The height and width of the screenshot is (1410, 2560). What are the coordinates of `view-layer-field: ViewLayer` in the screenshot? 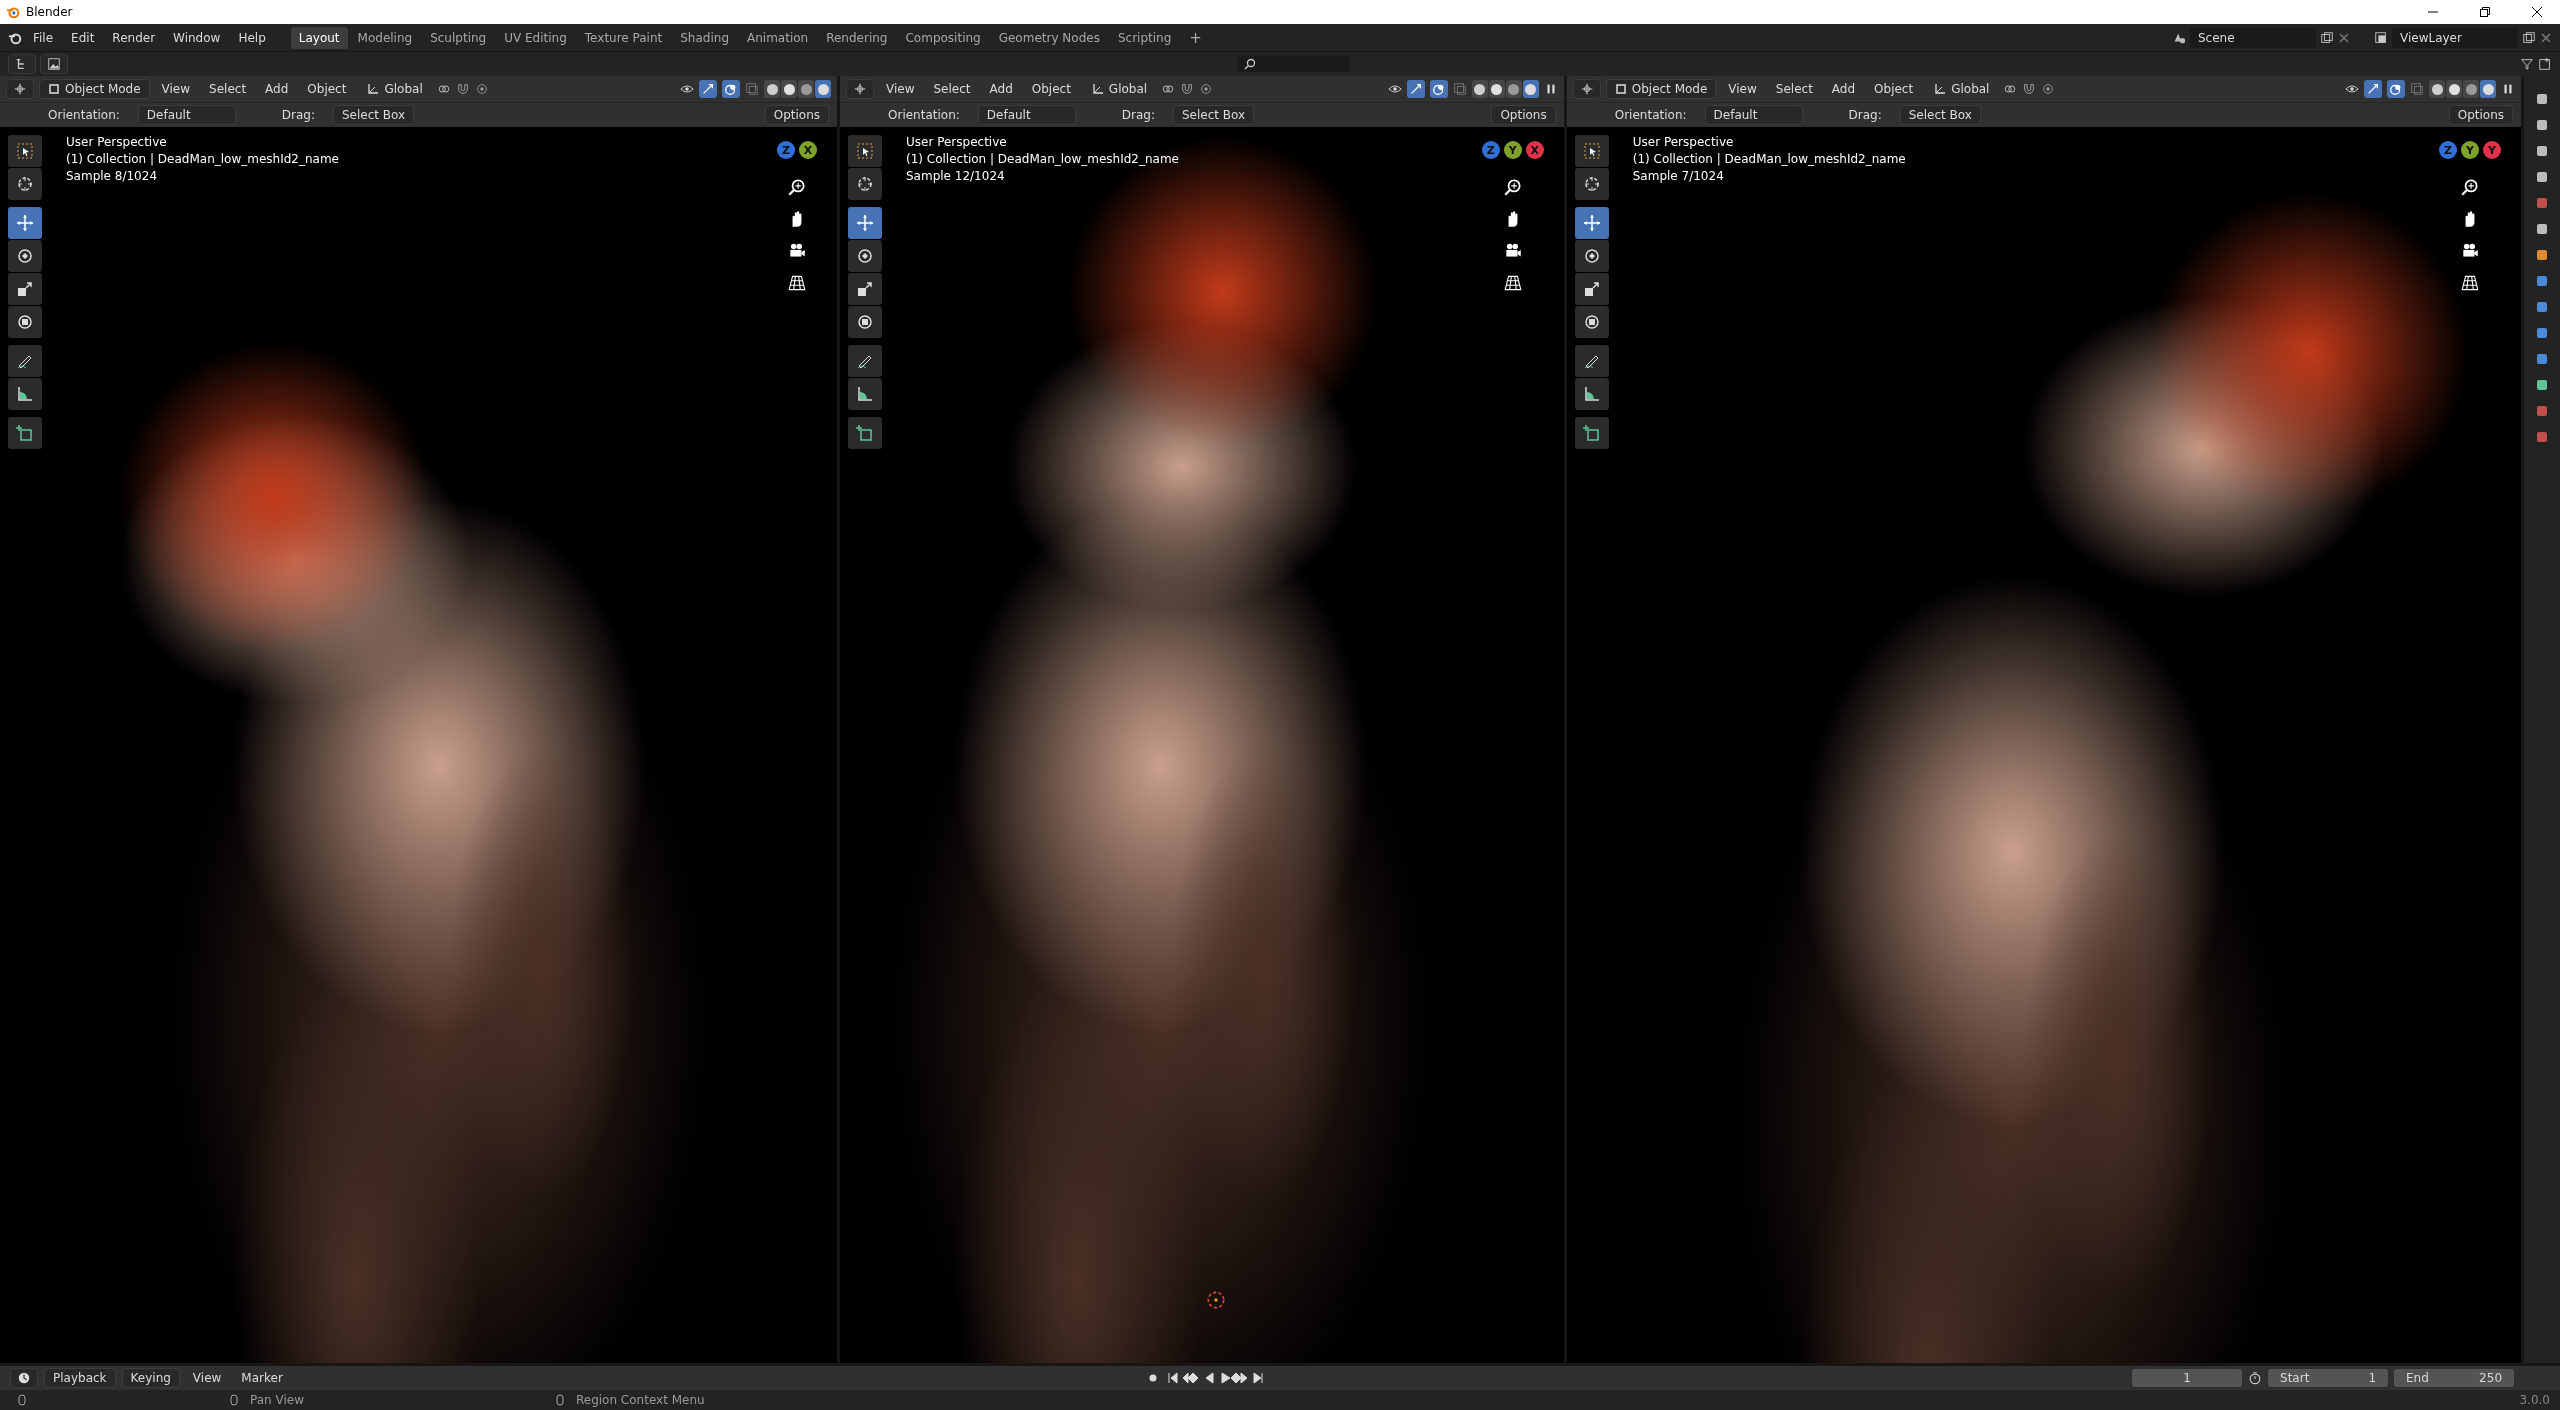 It's located at (2455, 37).